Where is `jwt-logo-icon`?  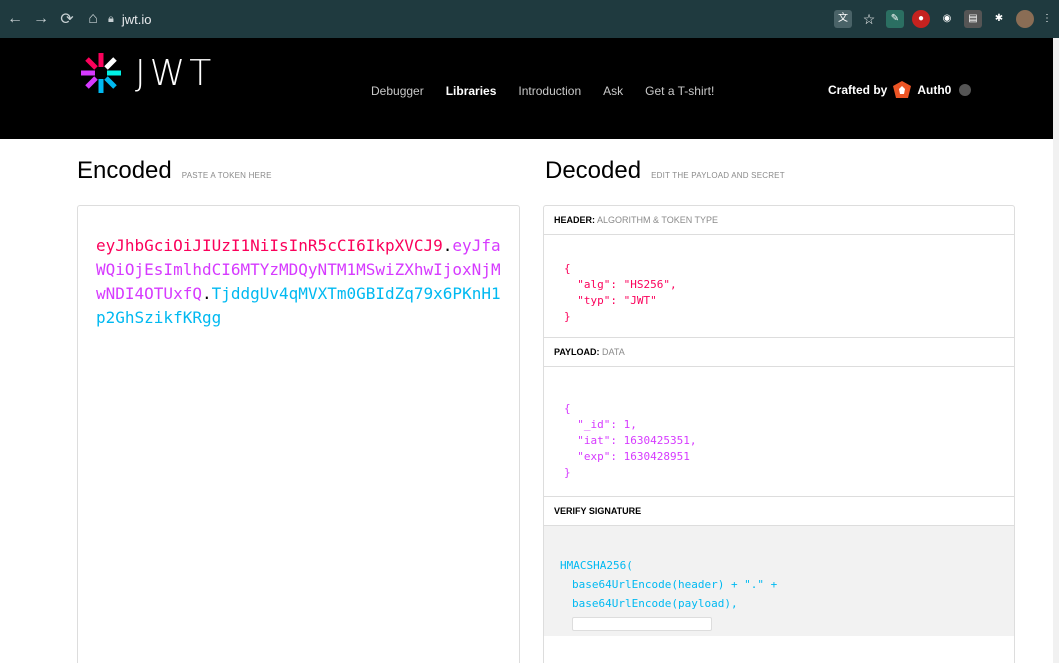 jwt-logo-icon is located at coordinates (101, 73).